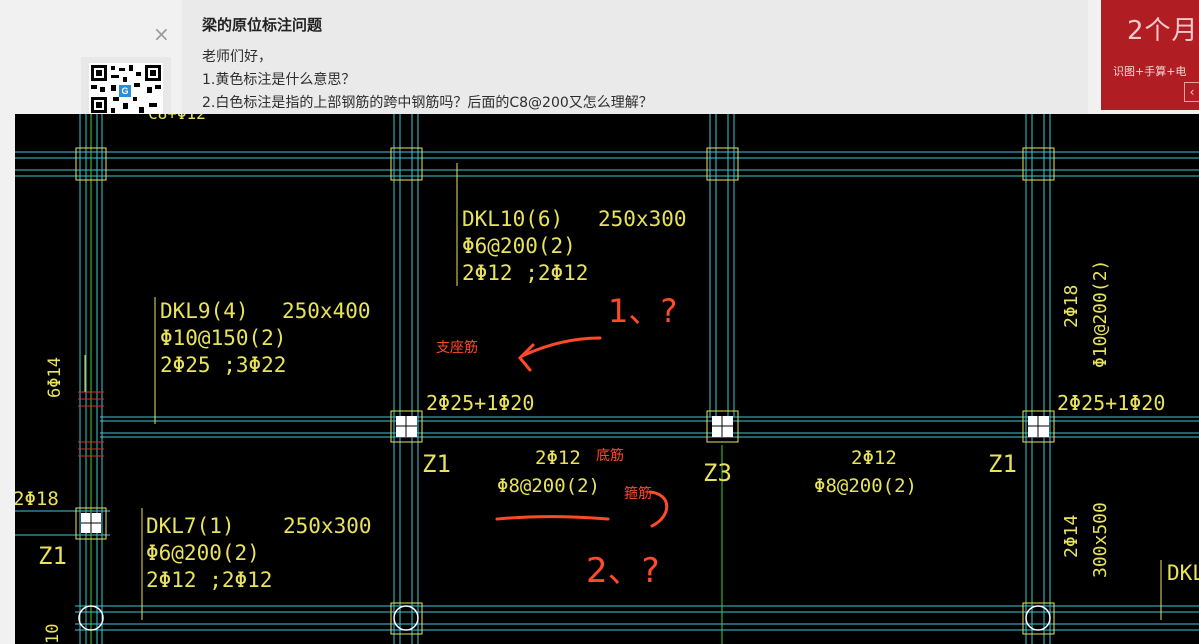 Image resolution: width=1199 pixels, height=644 pixels. What do you see at coordinates (237, 57) in the screenshot?
I see `question-line-1: 老师们好，` at bounding box center [237, 57].